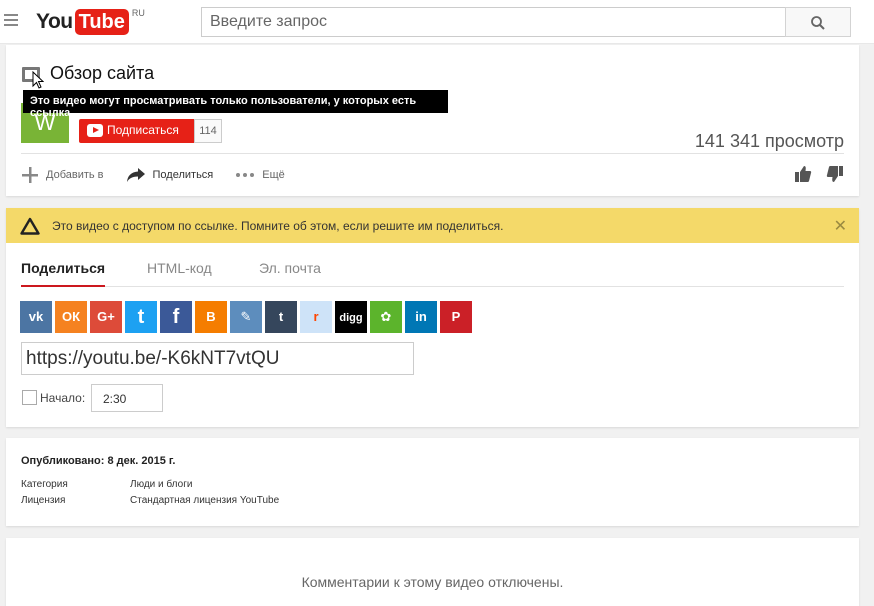 The height and width of the screenshot is (606, 874). I want to click on pinterest-share-icon: P, so click(456, 317).